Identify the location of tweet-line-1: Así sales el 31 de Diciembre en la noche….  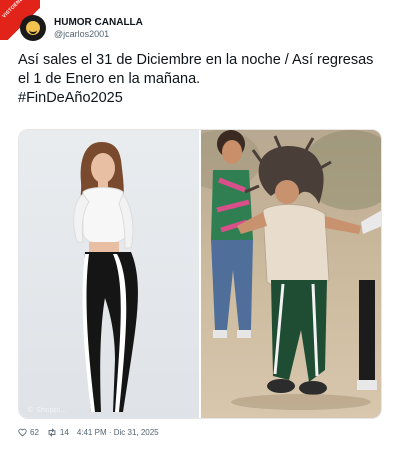
(196, 60).